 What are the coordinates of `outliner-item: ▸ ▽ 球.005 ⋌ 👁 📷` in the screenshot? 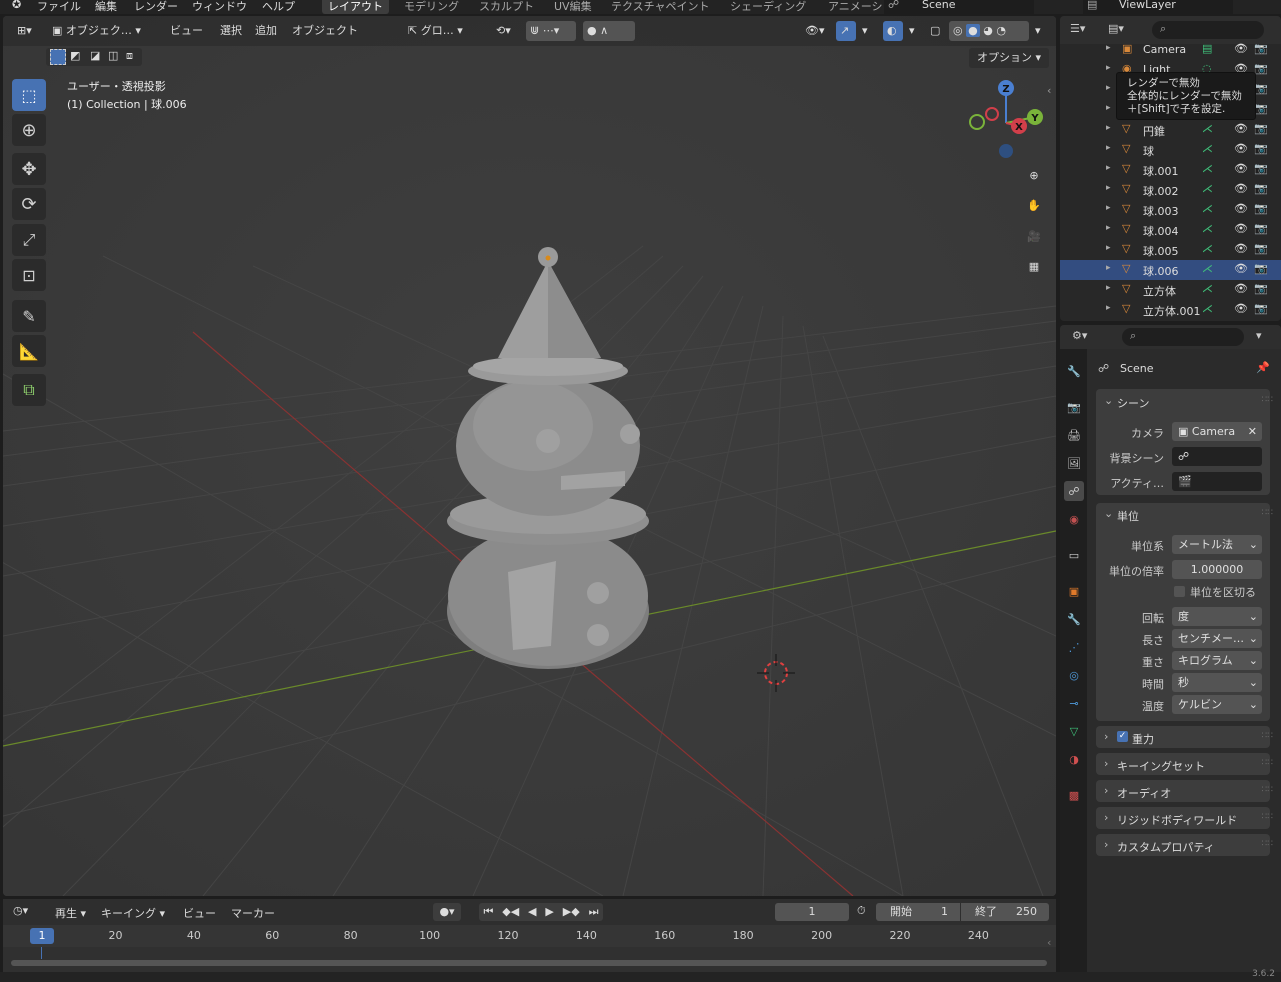 It's located at (1170, 250).